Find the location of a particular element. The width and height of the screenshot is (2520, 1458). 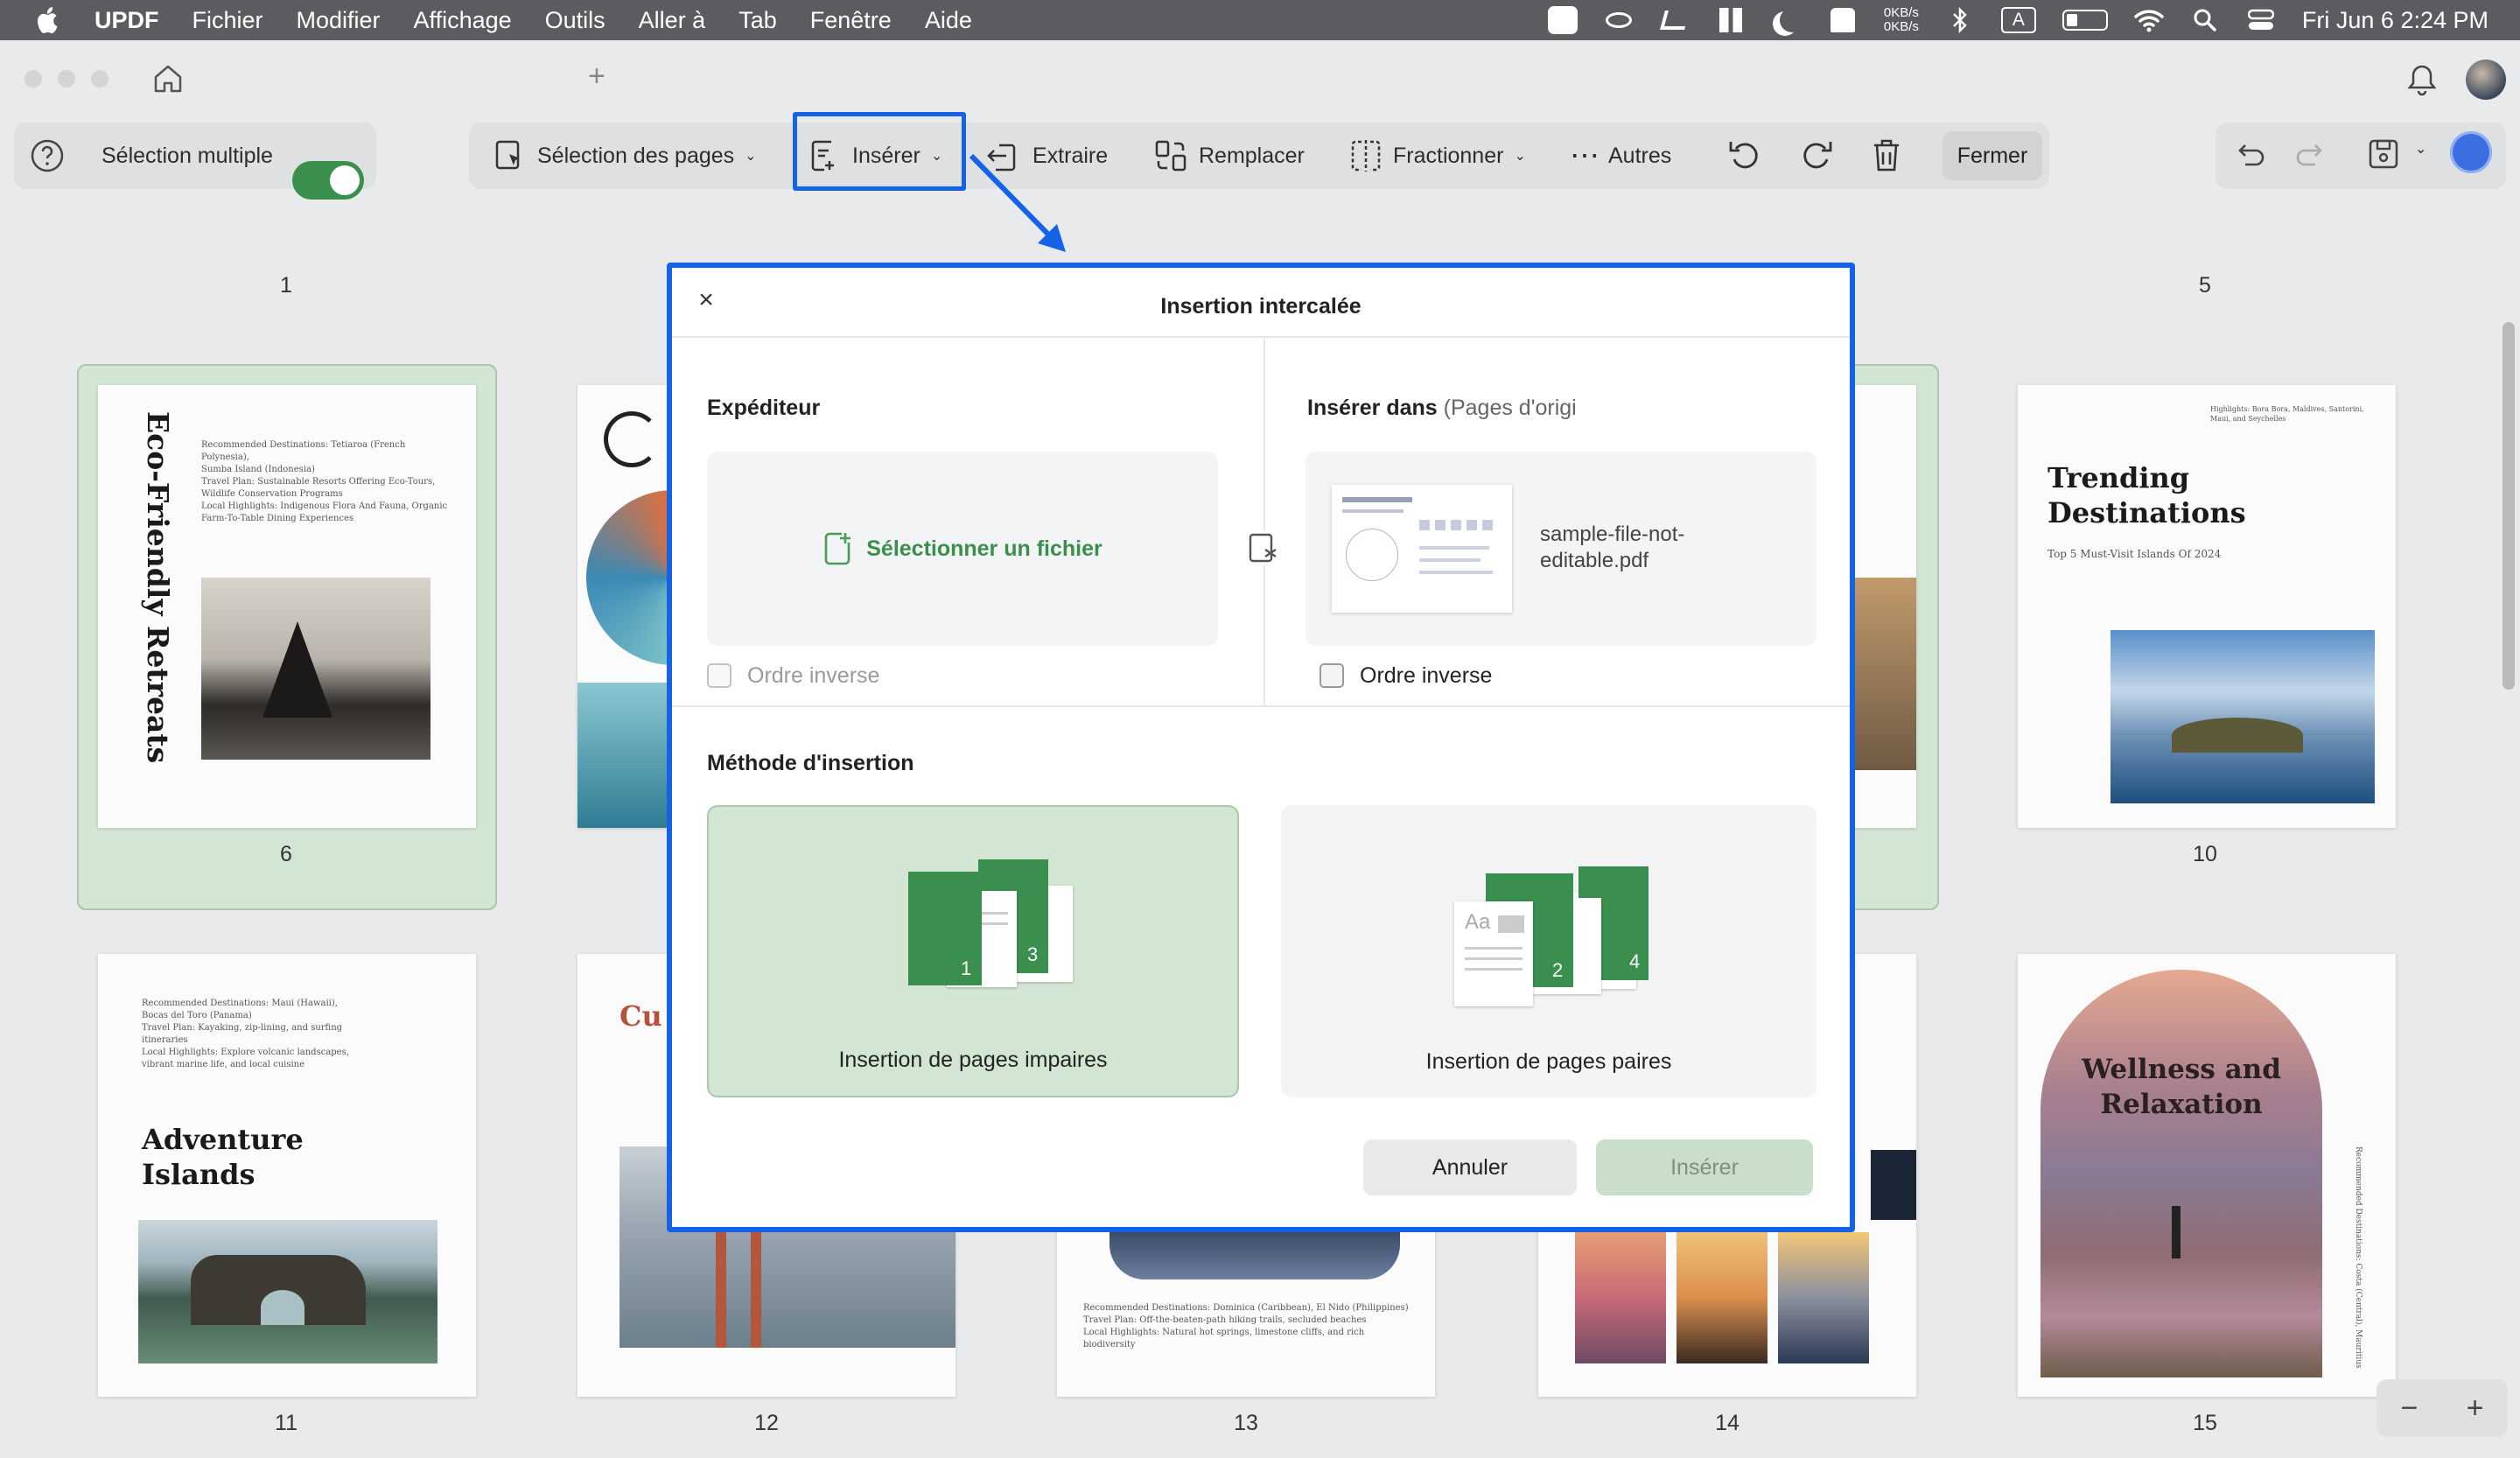

even-pages-option: 4 2 Aa Insertion de pages paires is located at coordinates (1548, 951).